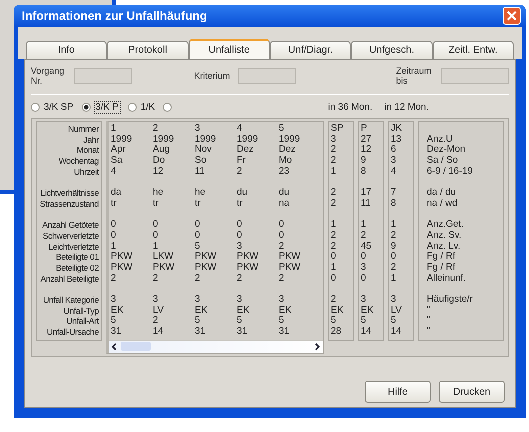 This screenshot has height=432, width=529. Describe the element at coordinates (393, 279) in the screenshot. I see `table-cell: 1` at that location.